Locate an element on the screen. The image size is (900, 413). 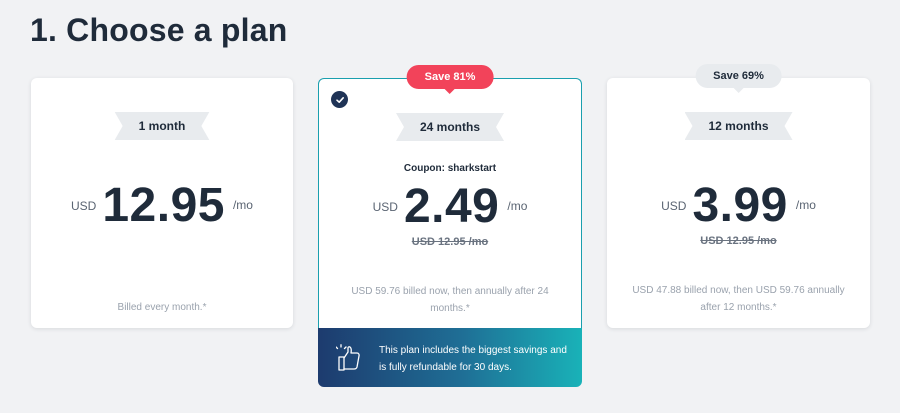
price-amount: 2.49 is located at coordinates (451, 206).